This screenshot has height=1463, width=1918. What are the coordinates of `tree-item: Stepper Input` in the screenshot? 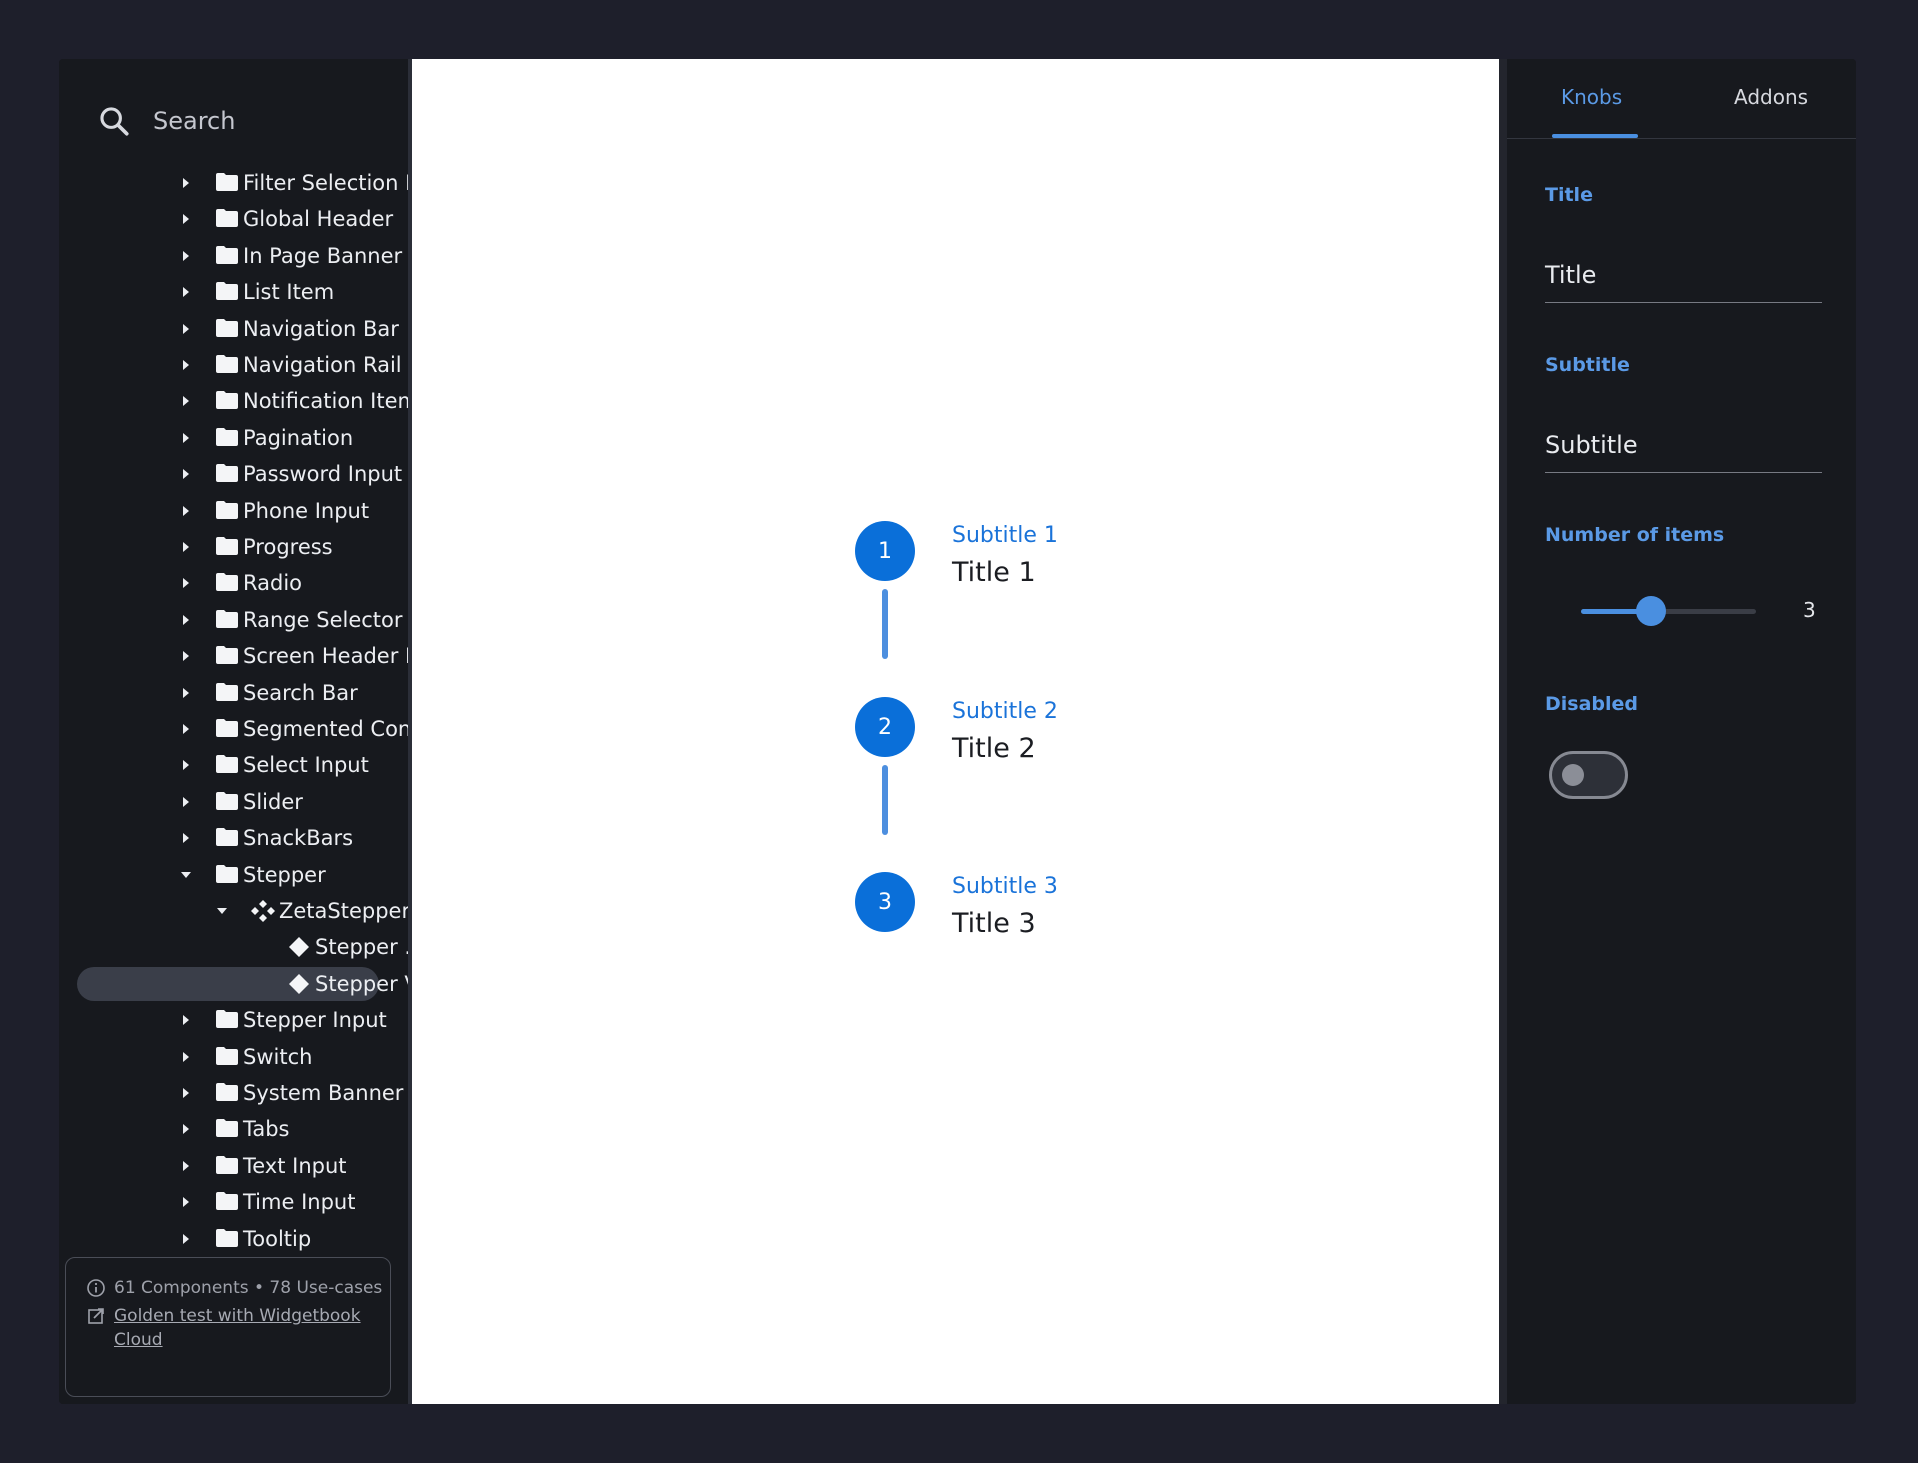 It's located at (233, 1020).